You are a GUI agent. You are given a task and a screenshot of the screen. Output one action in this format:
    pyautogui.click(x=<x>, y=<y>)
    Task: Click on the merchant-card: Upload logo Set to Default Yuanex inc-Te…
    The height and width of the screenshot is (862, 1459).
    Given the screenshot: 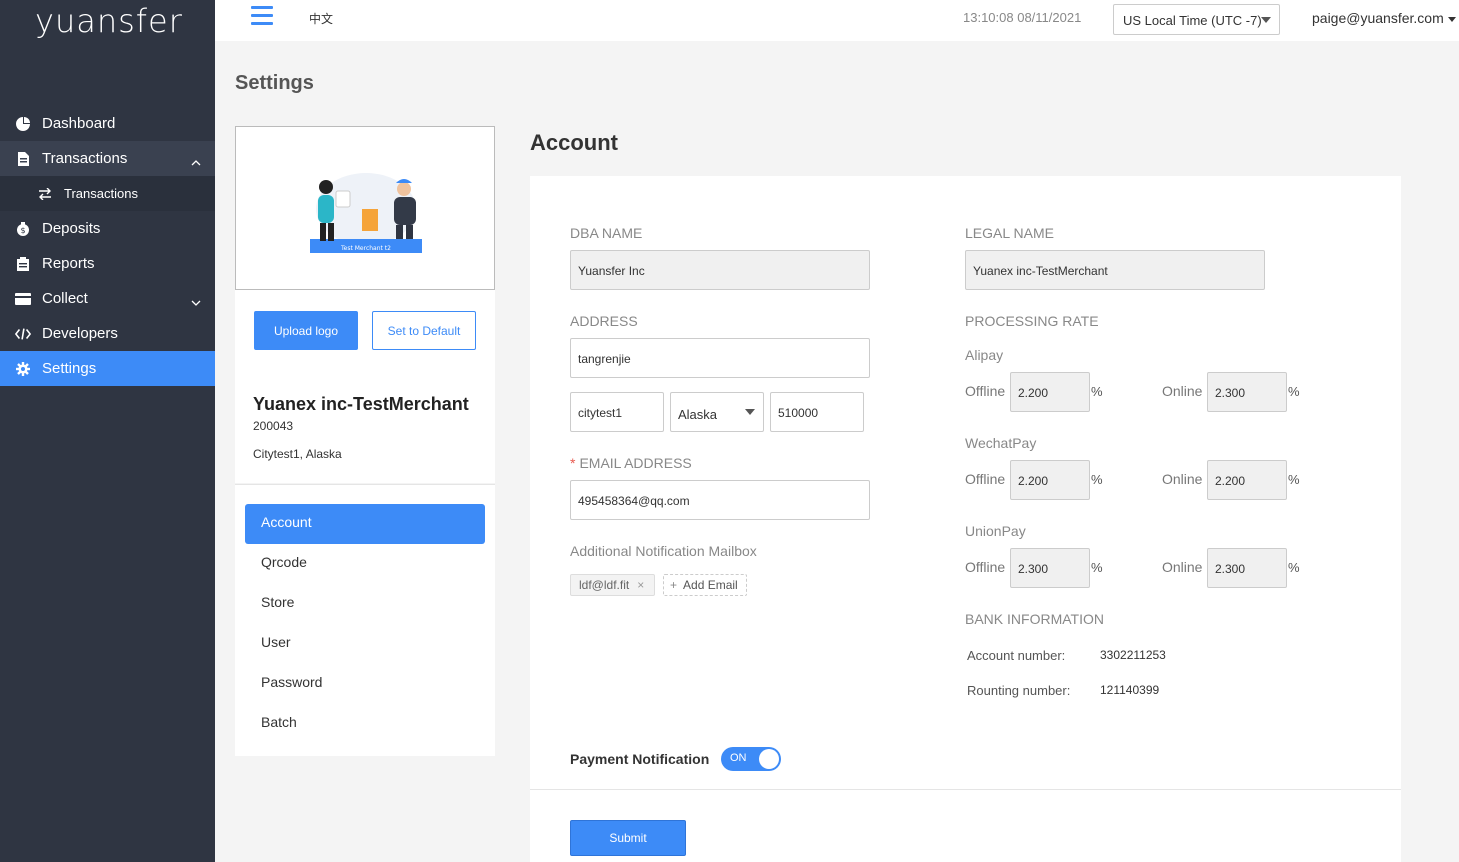 What is the action you would take?
    pyautogui.click(x=365, y=386)
    